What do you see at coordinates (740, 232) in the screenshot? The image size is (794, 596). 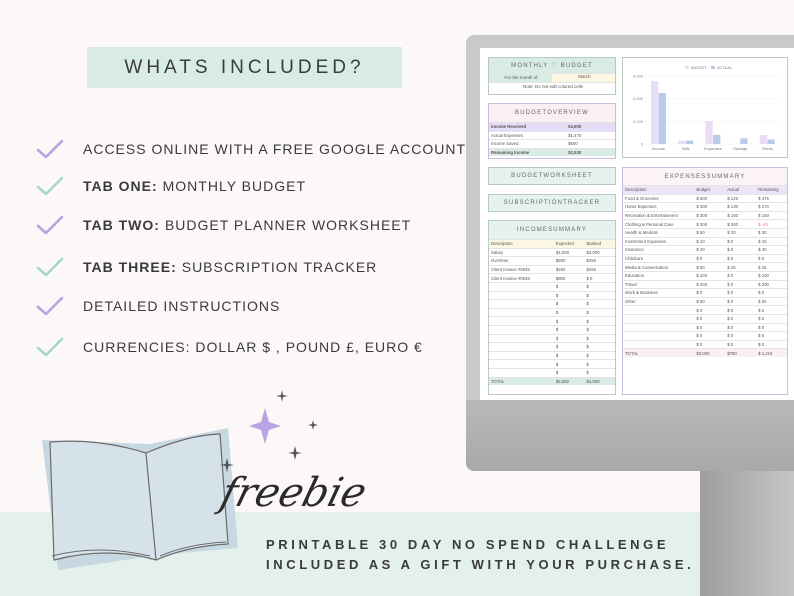 I see `table-cell: $ 20` at bounding box center [740, 232].